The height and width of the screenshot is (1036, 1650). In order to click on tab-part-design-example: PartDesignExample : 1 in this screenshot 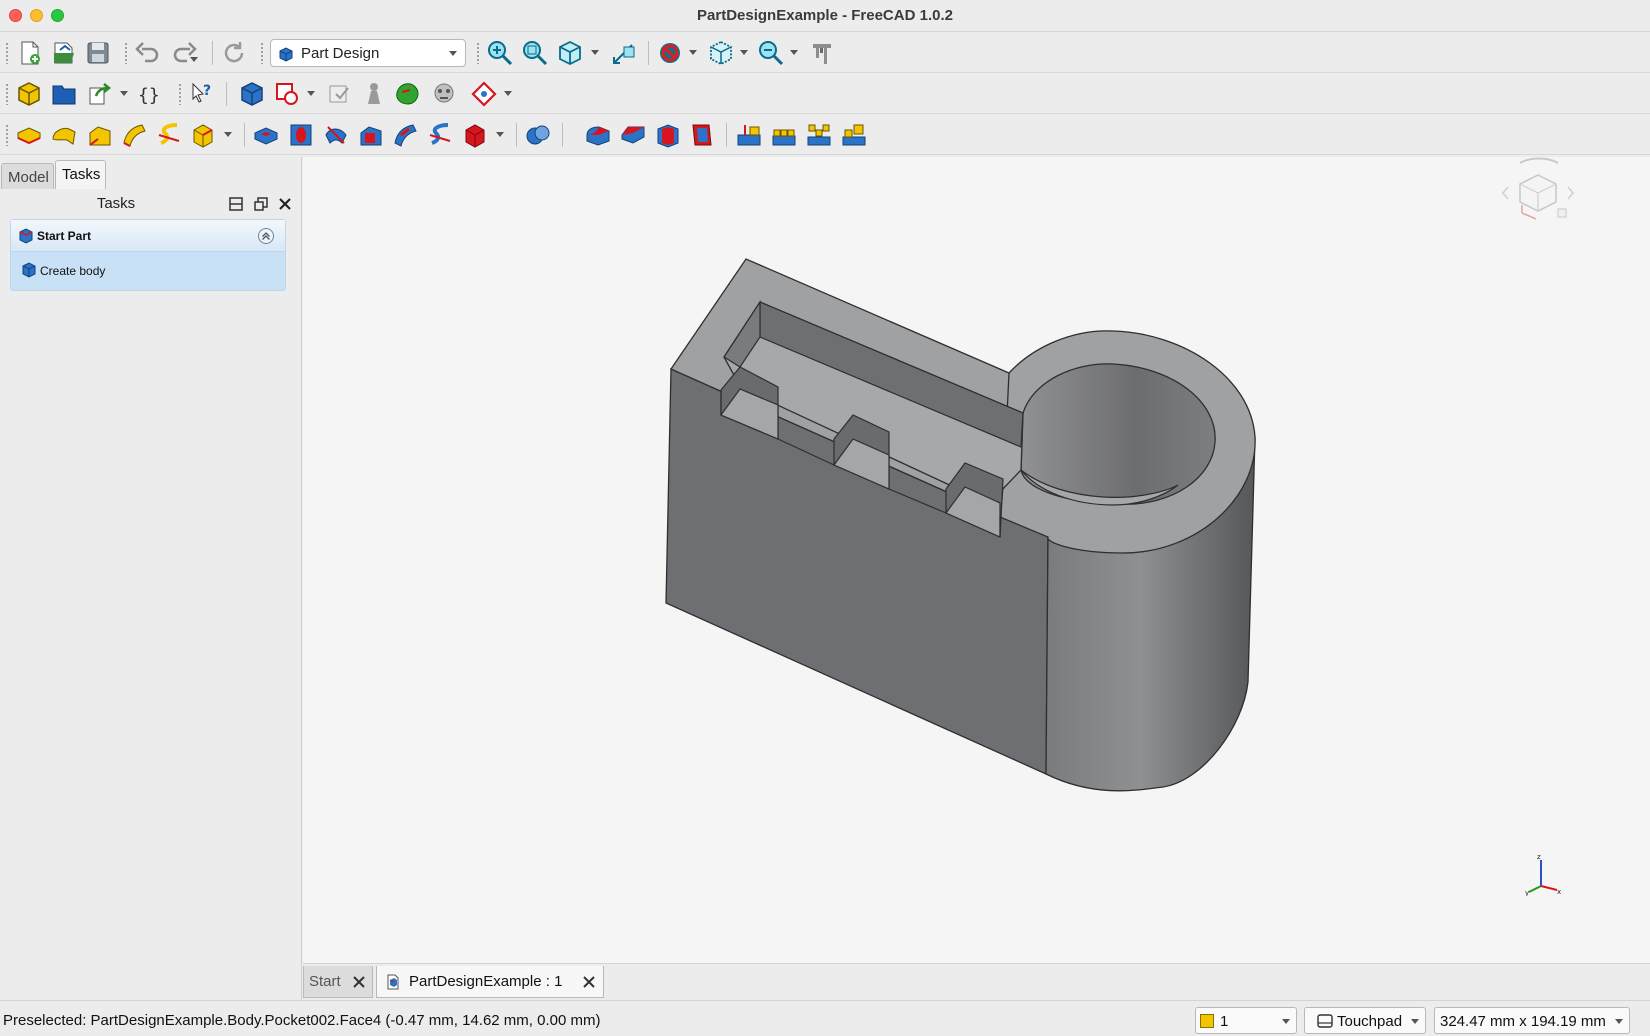, I will do `click(490, 982)`.